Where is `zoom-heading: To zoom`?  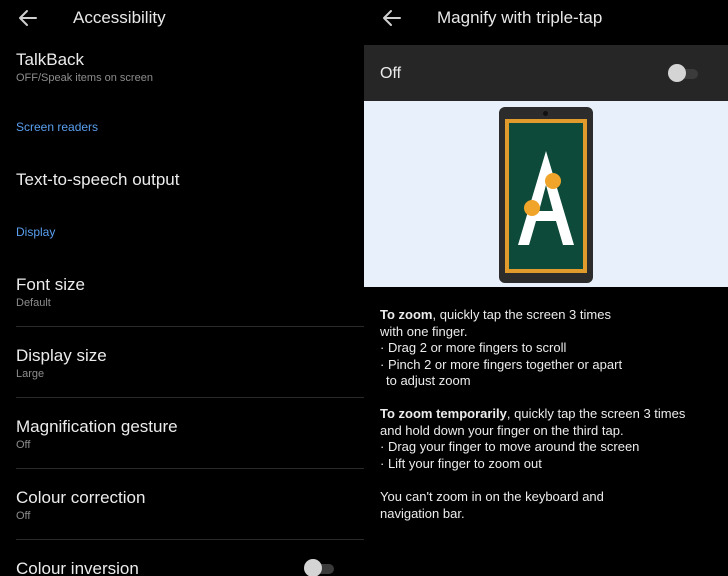 zoom-heading: To zoom is located at coordinates (406, 314).